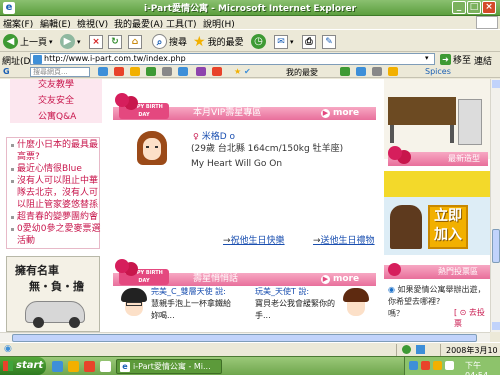  I want to click on send-birthday-gift-link: →送他生日禮物, so click(344, 239).